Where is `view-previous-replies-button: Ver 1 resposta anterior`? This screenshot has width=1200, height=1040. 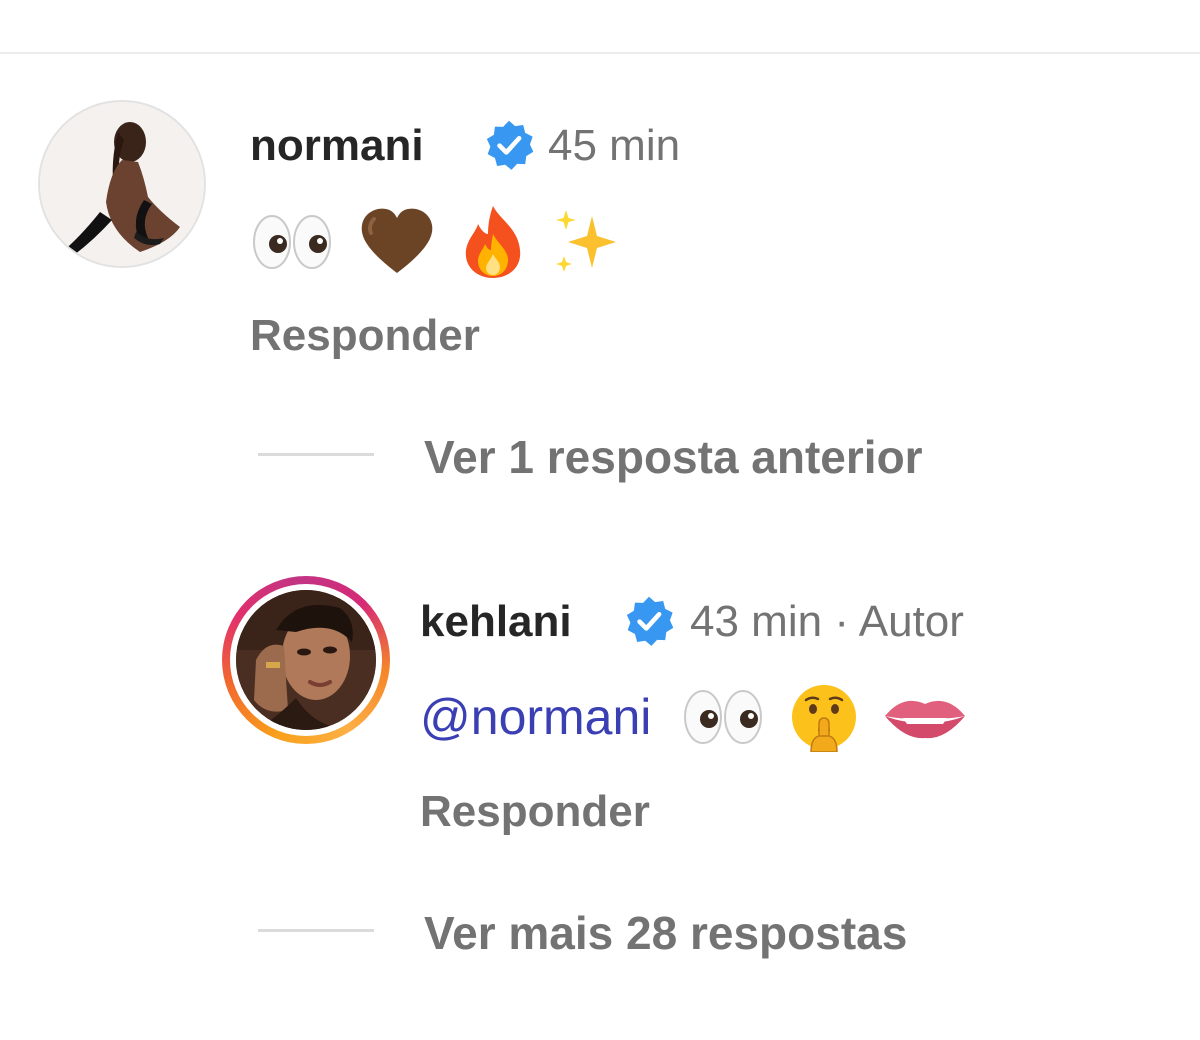
view-previous-replies-button: Ver 1 resposta anterior is located at coordinates (673, 457).